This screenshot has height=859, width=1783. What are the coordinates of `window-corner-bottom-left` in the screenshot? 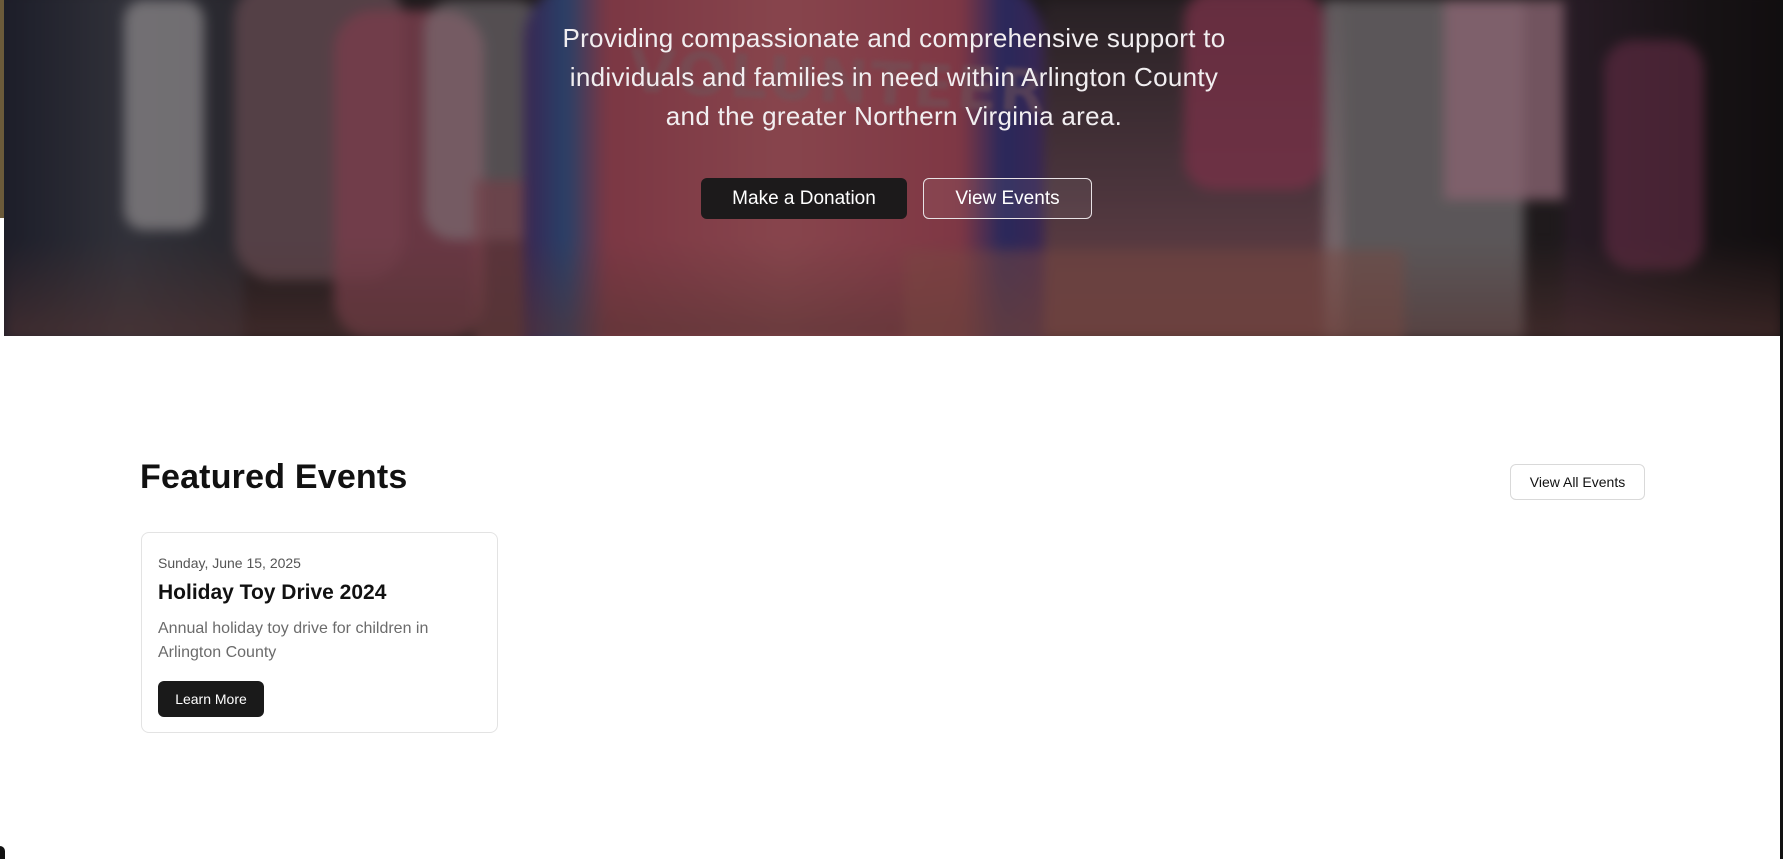 It's located at (2, 852).